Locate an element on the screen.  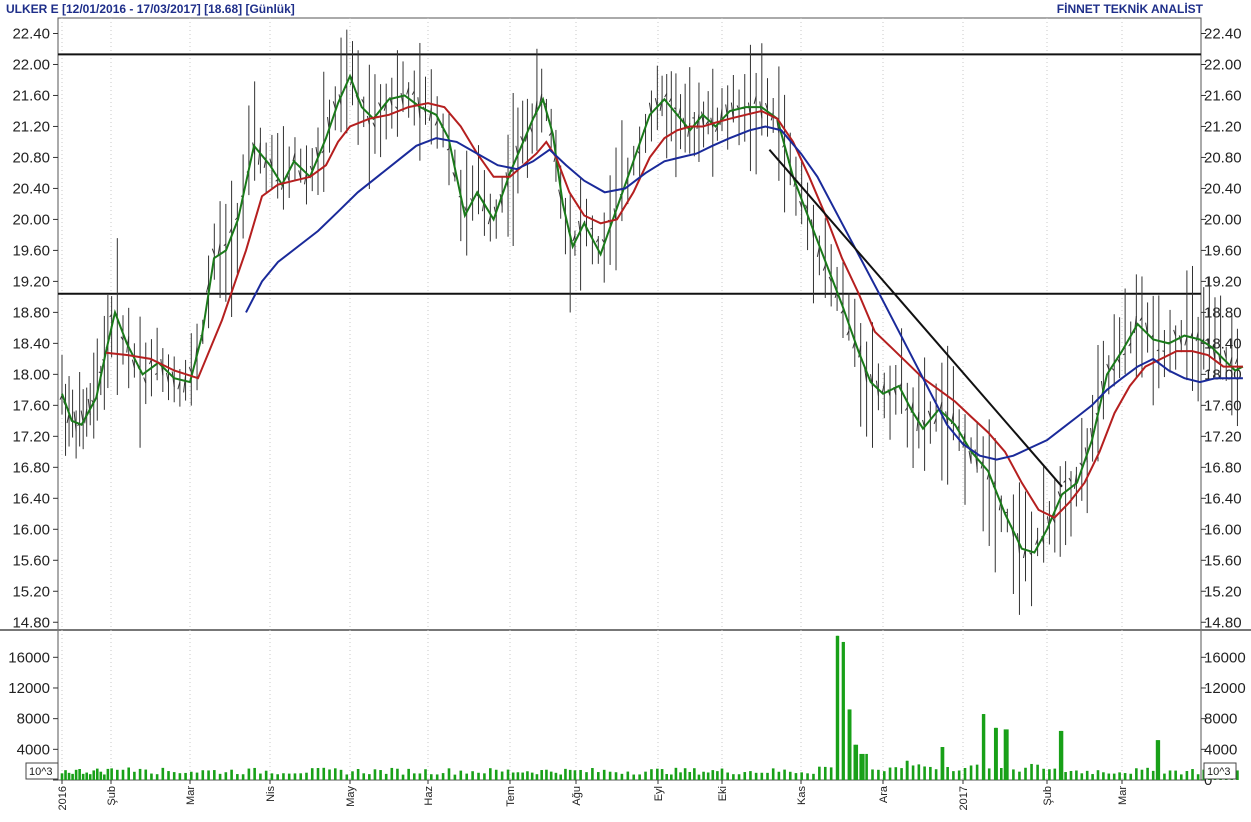
y-tick-label-right: 17.60 is located at coordinates (1223, 405).